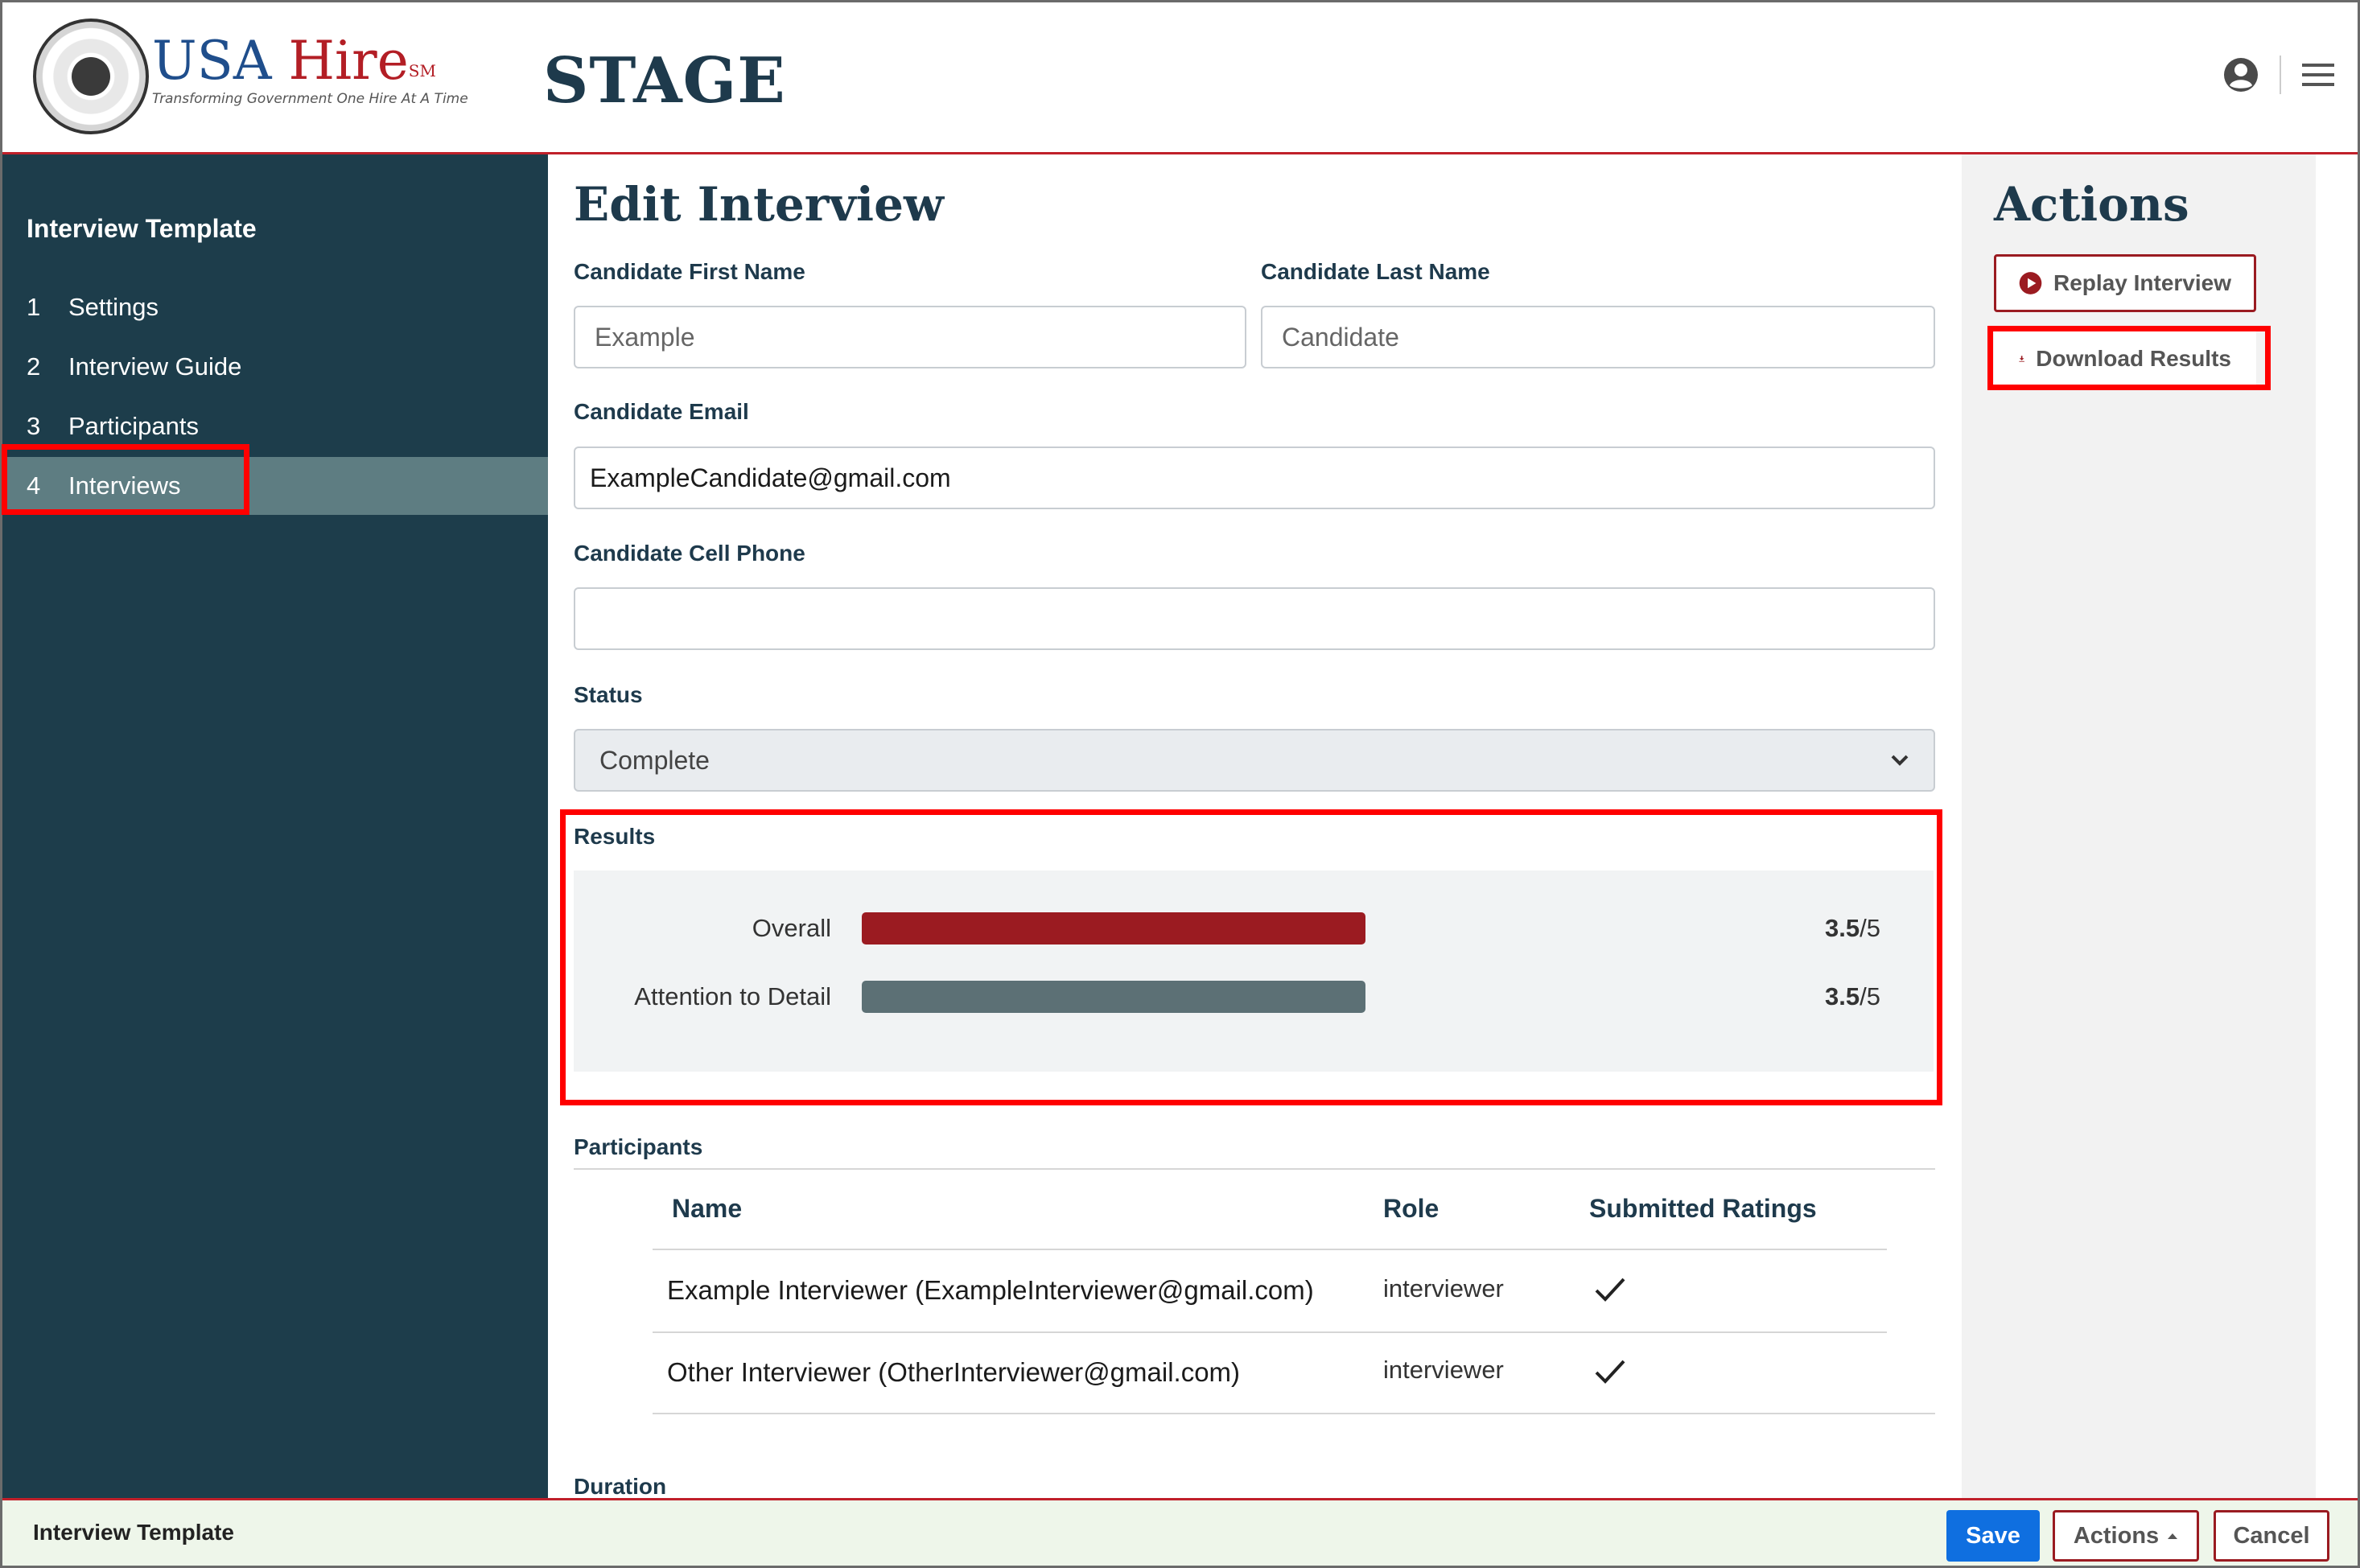 The width and height of the screenshot is (2360, 1568). I want to click on last-name-input, so click(1598, 337).